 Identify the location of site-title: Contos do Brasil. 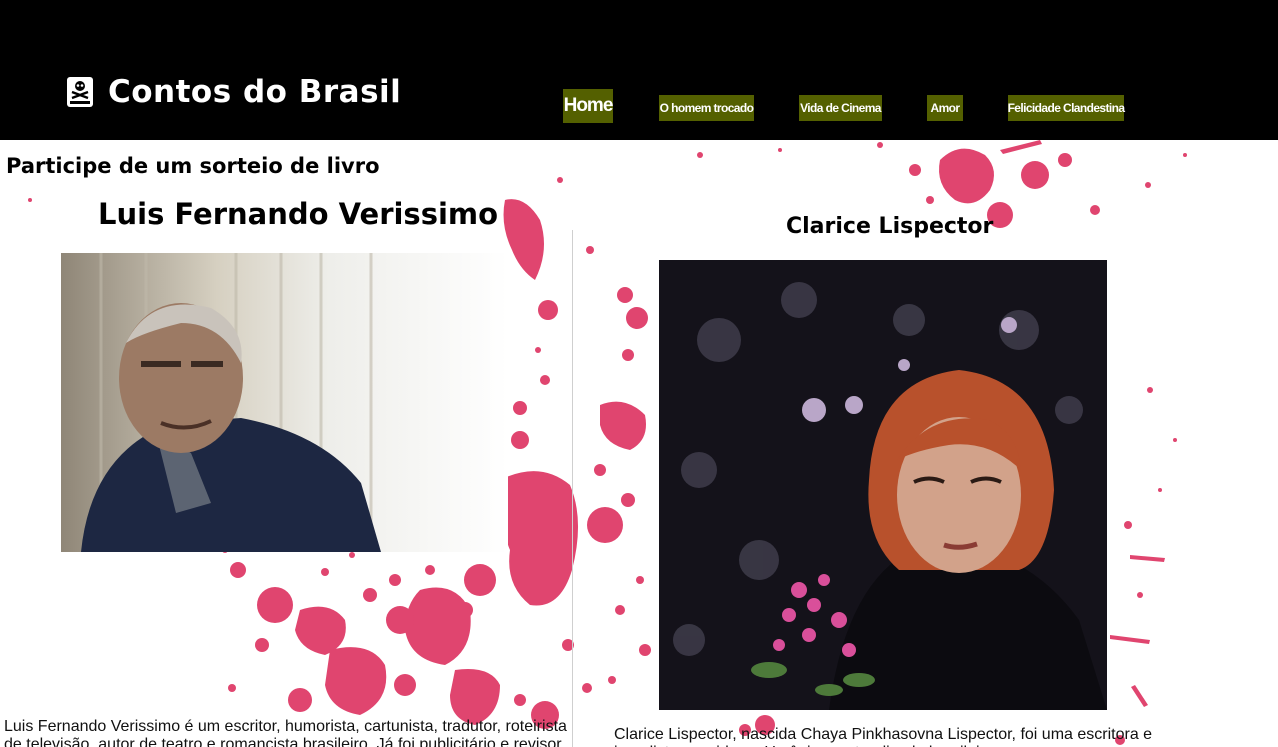
(255, 92).